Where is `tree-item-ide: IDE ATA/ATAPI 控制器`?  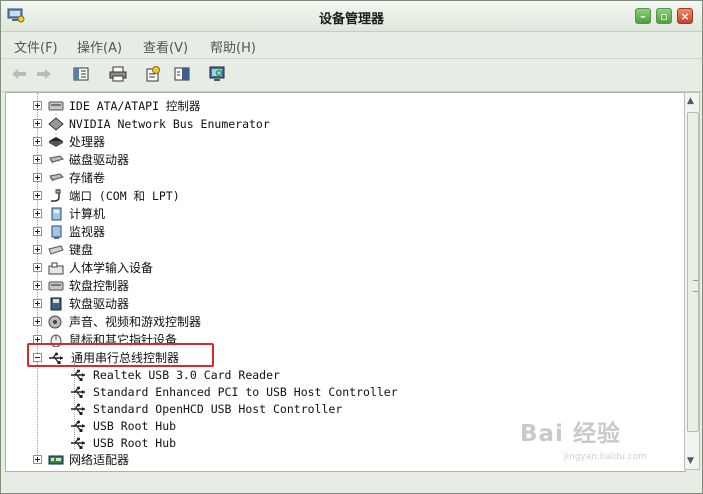
tree-item-ide: IDE ATA/ATAPI 控制器 is located at coordinates (116, 105).